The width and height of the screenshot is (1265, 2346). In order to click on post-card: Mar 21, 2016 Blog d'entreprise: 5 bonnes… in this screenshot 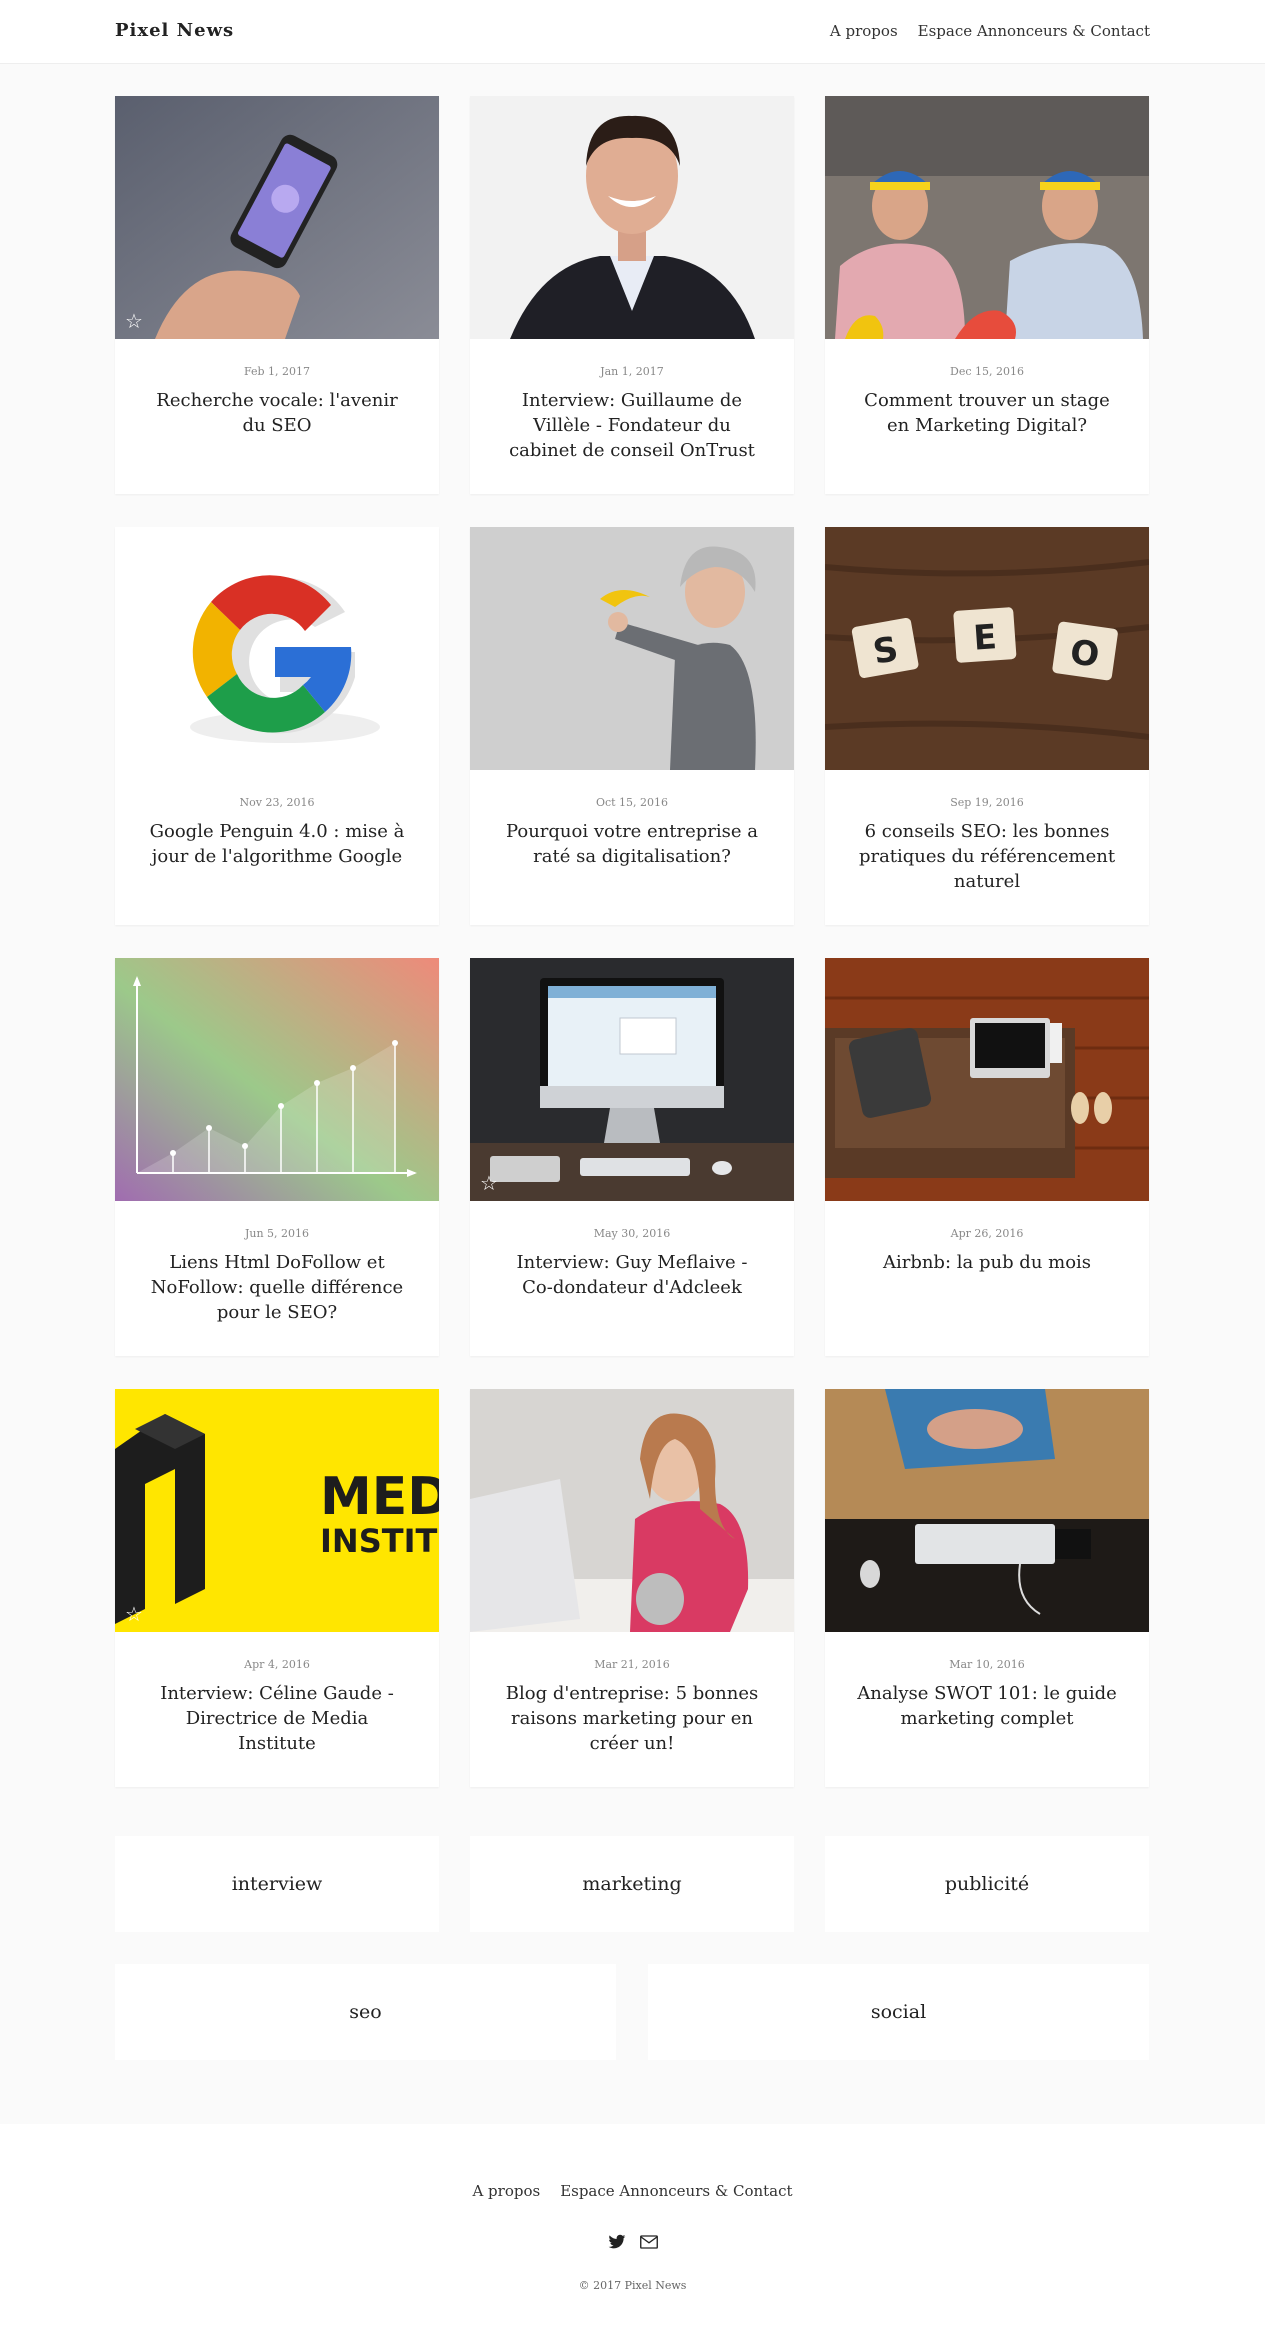, I will do `click(632, 1588)`.